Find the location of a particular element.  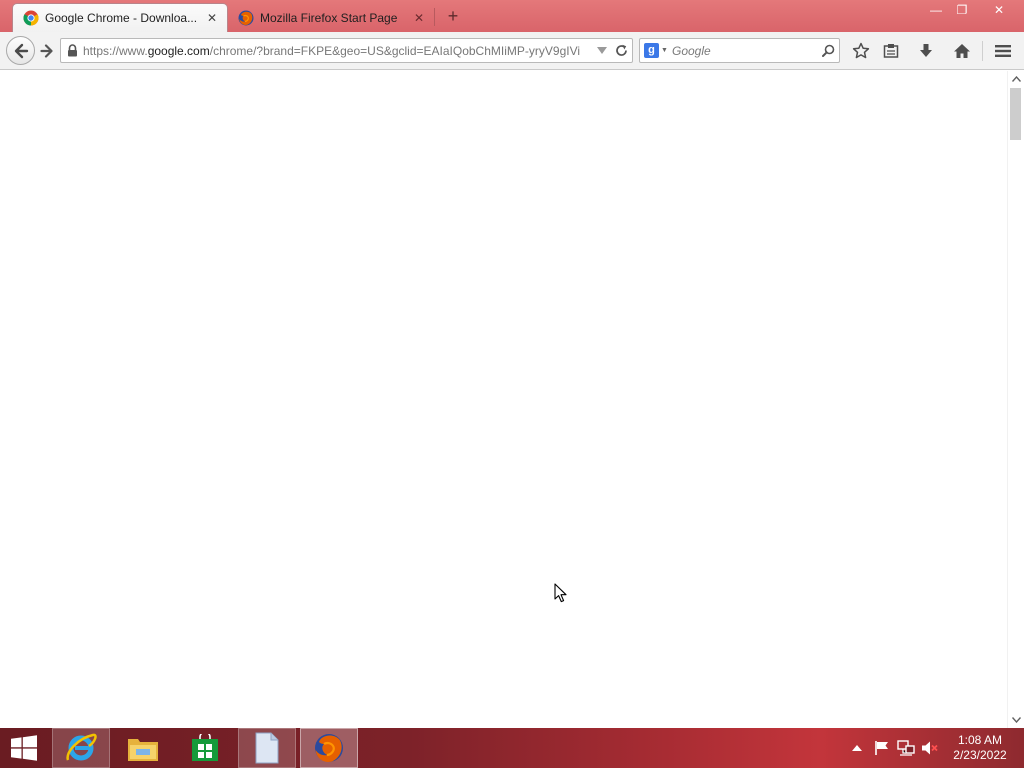

search-bar: g ▼ is located at coordinates (739, 50).